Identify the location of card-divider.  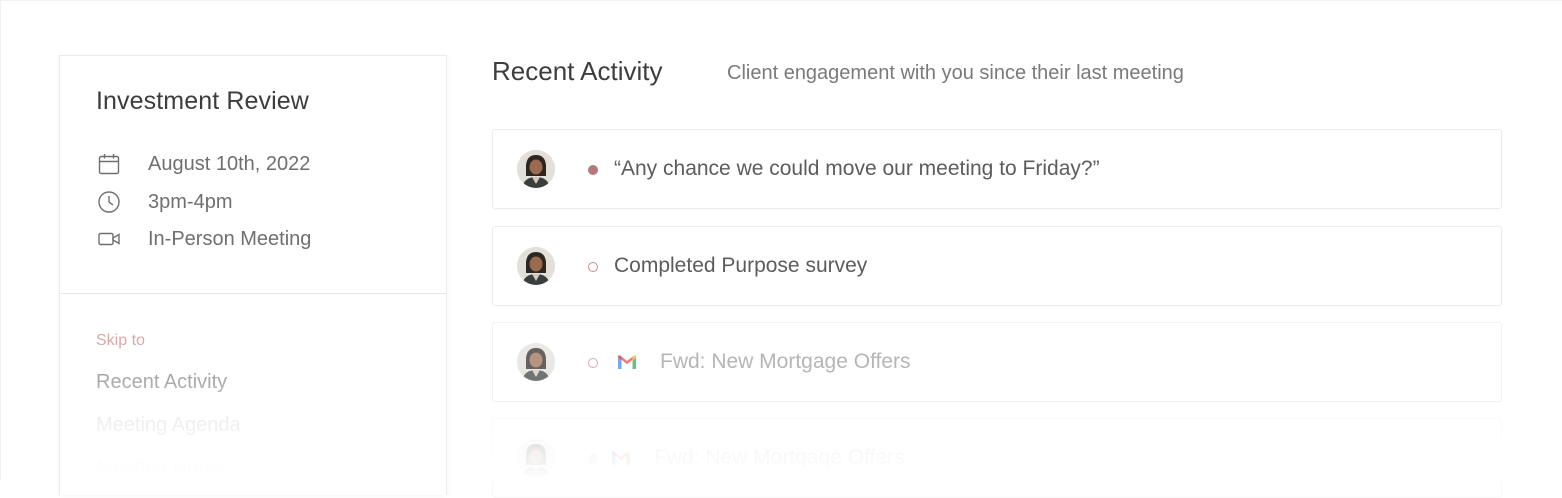
(253, 293).